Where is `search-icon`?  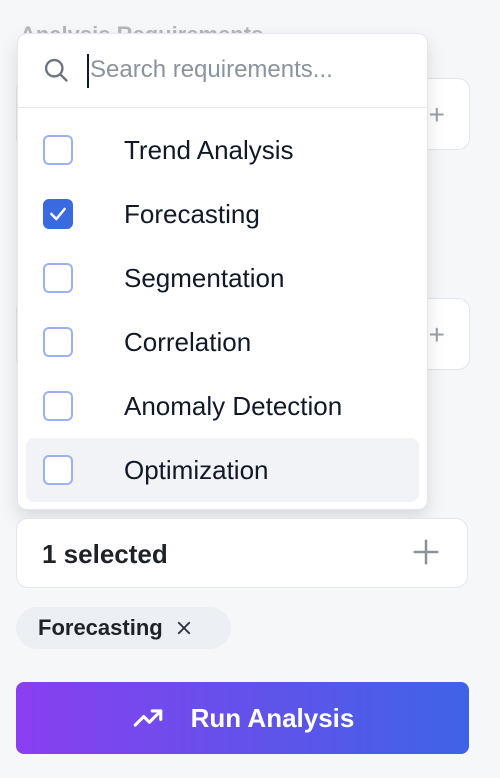
search-icon is located at coordinates (56, 70).